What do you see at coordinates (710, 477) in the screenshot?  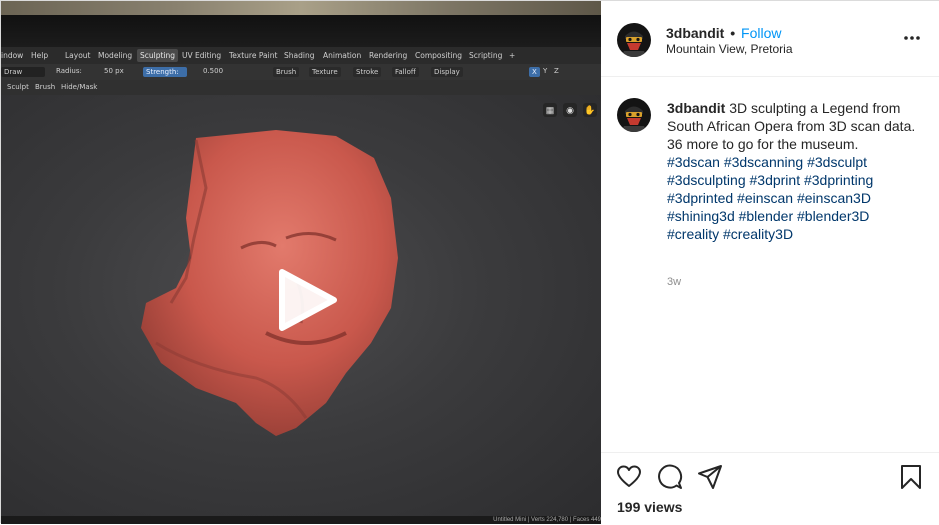 I see `paper-plane-icon` at bounding box center [710, 477].